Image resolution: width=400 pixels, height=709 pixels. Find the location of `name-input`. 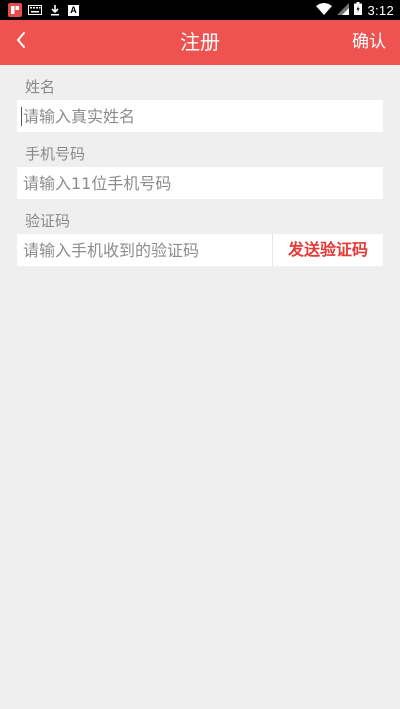

name-input is located at coordinates (200, 116).